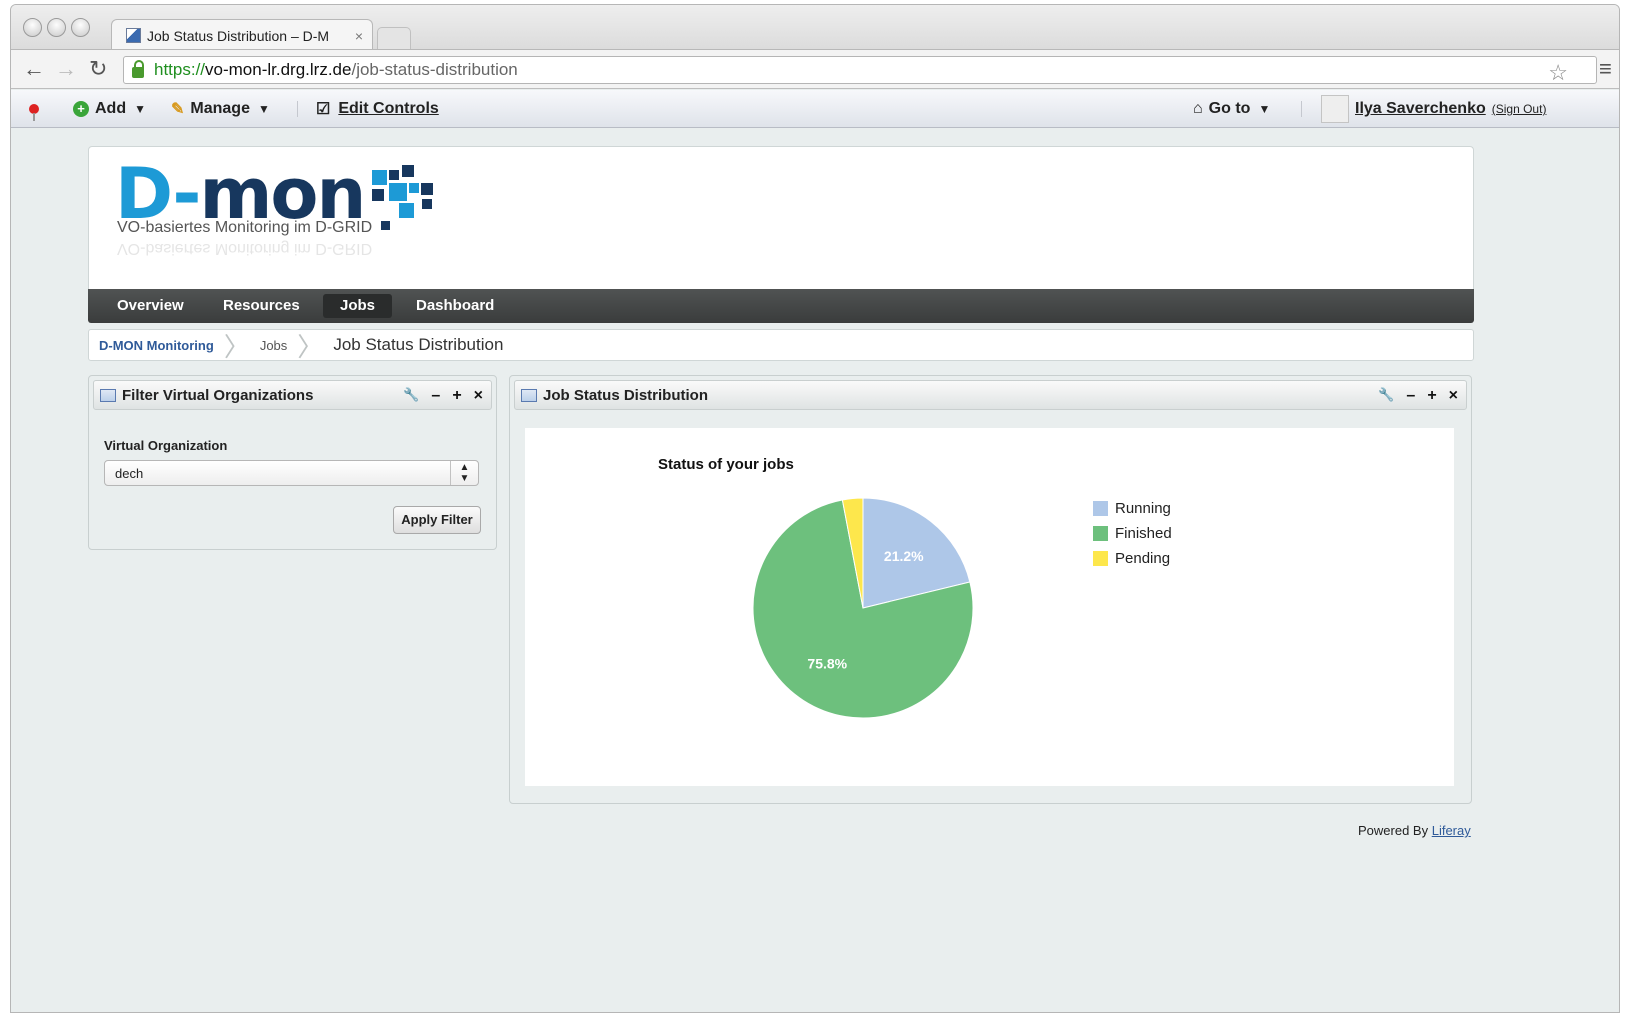 The width and height of the screenshot is (1634, 1013). I want to click on manage-label: Manage, so click(220, 108).